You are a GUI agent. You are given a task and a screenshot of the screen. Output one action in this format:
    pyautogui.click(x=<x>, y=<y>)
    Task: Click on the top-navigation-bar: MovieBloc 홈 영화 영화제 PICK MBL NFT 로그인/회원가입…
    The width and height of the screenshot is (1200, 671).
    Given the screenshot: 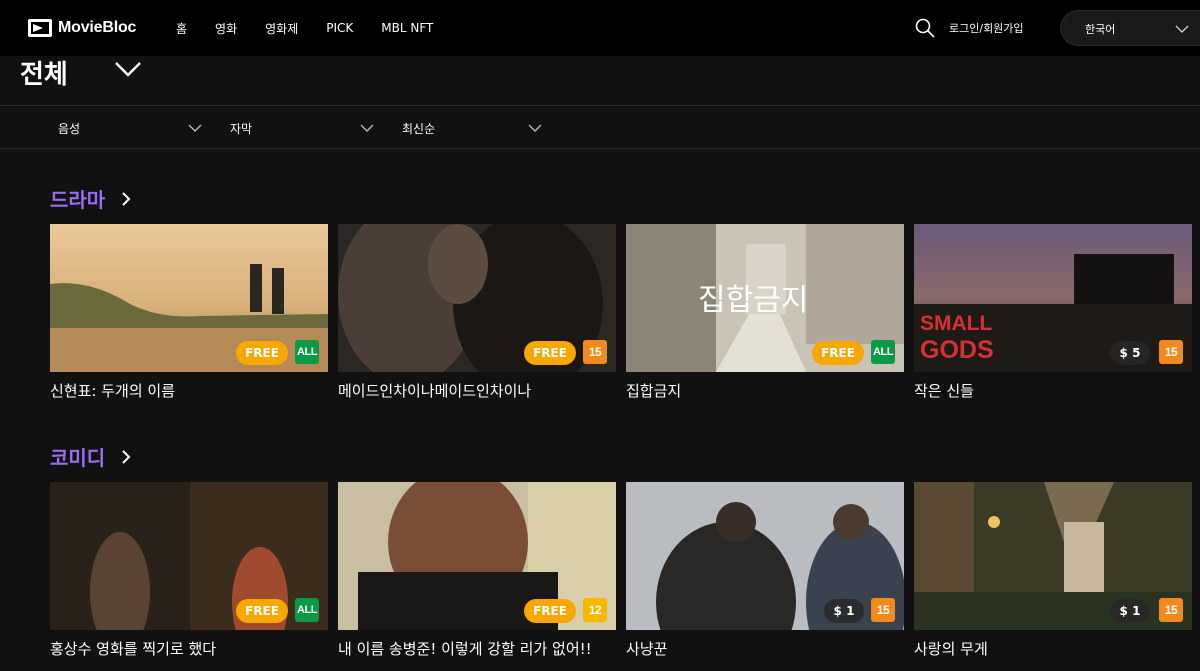 What is the action you would take?
    pyautogui.click(x=600, y=28)
    